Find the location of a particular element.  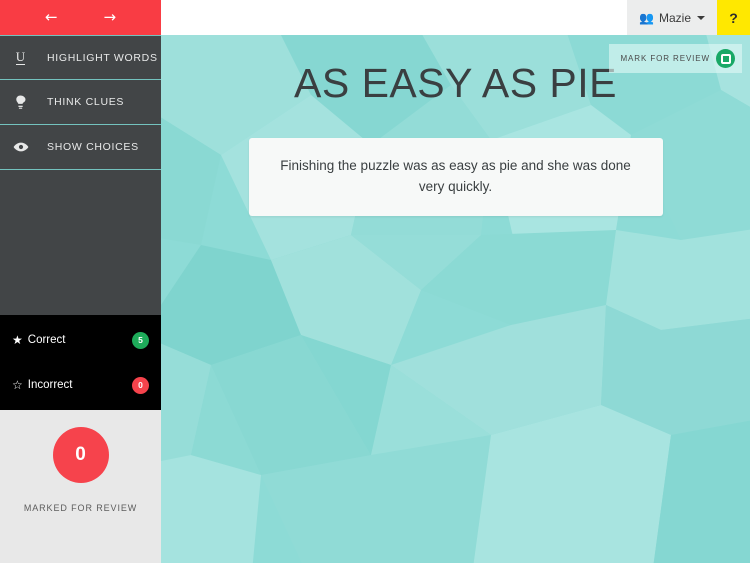

user-menu: 👥 Mazie is located at coordinates (672, 17).